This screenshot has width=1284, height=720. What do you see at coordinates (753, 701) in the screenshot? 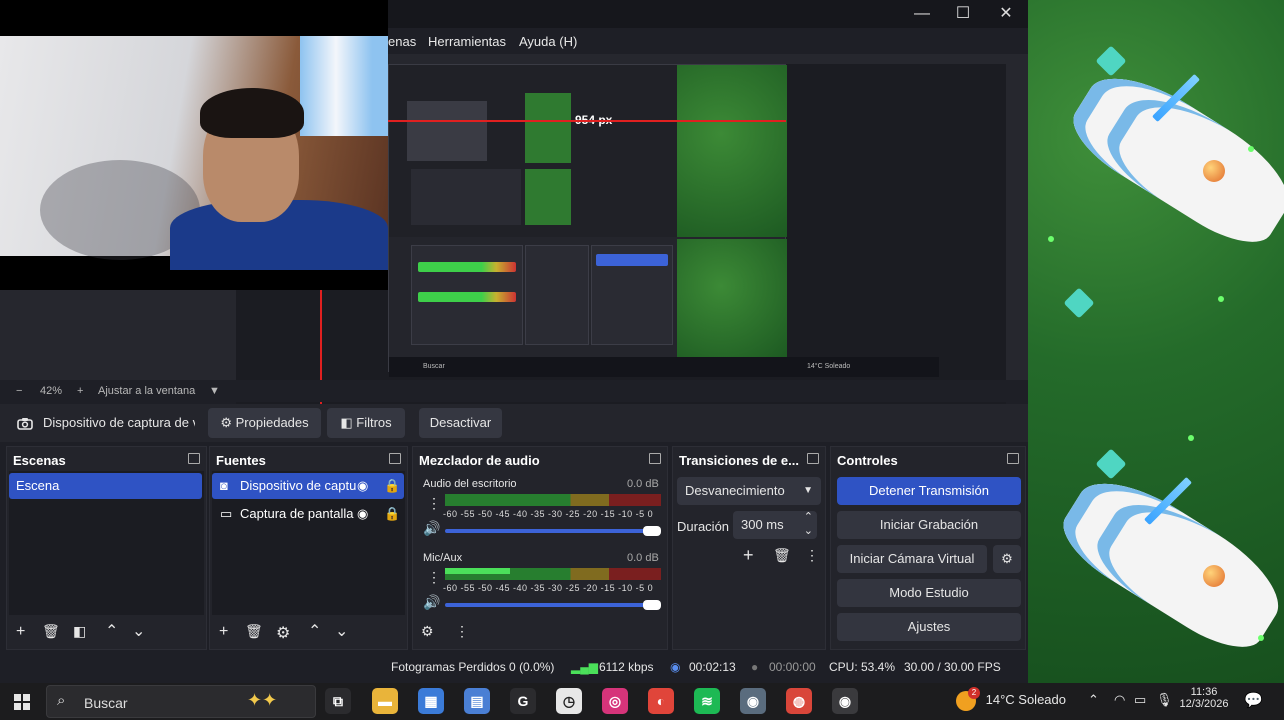
I see `camera-icon: ◉` at bounding box center [753, 701].